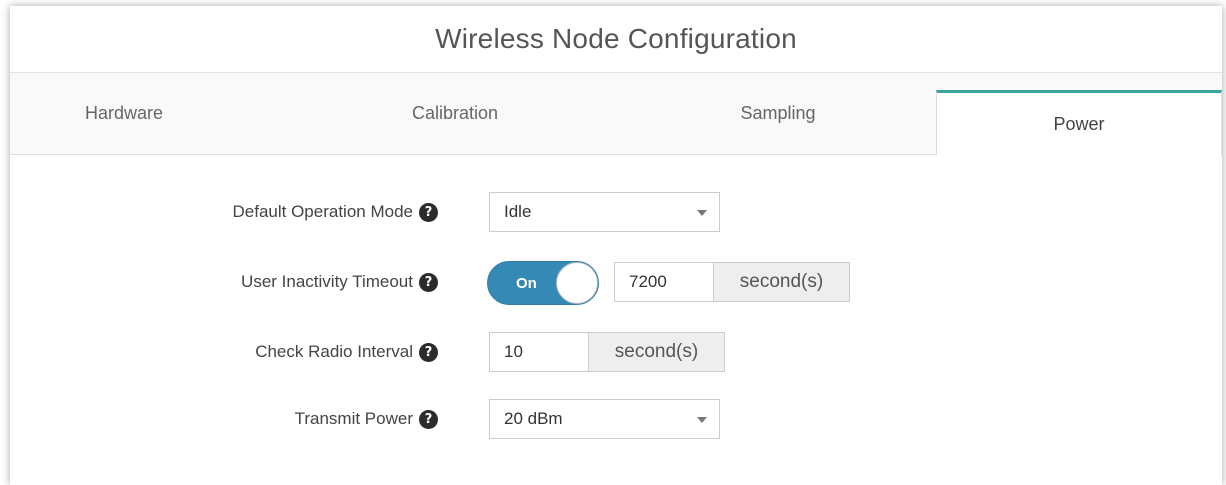 This screenshot has height=485, width=1226. I want to click on transmit-power-value: 20 dBm, so click(533, 418).